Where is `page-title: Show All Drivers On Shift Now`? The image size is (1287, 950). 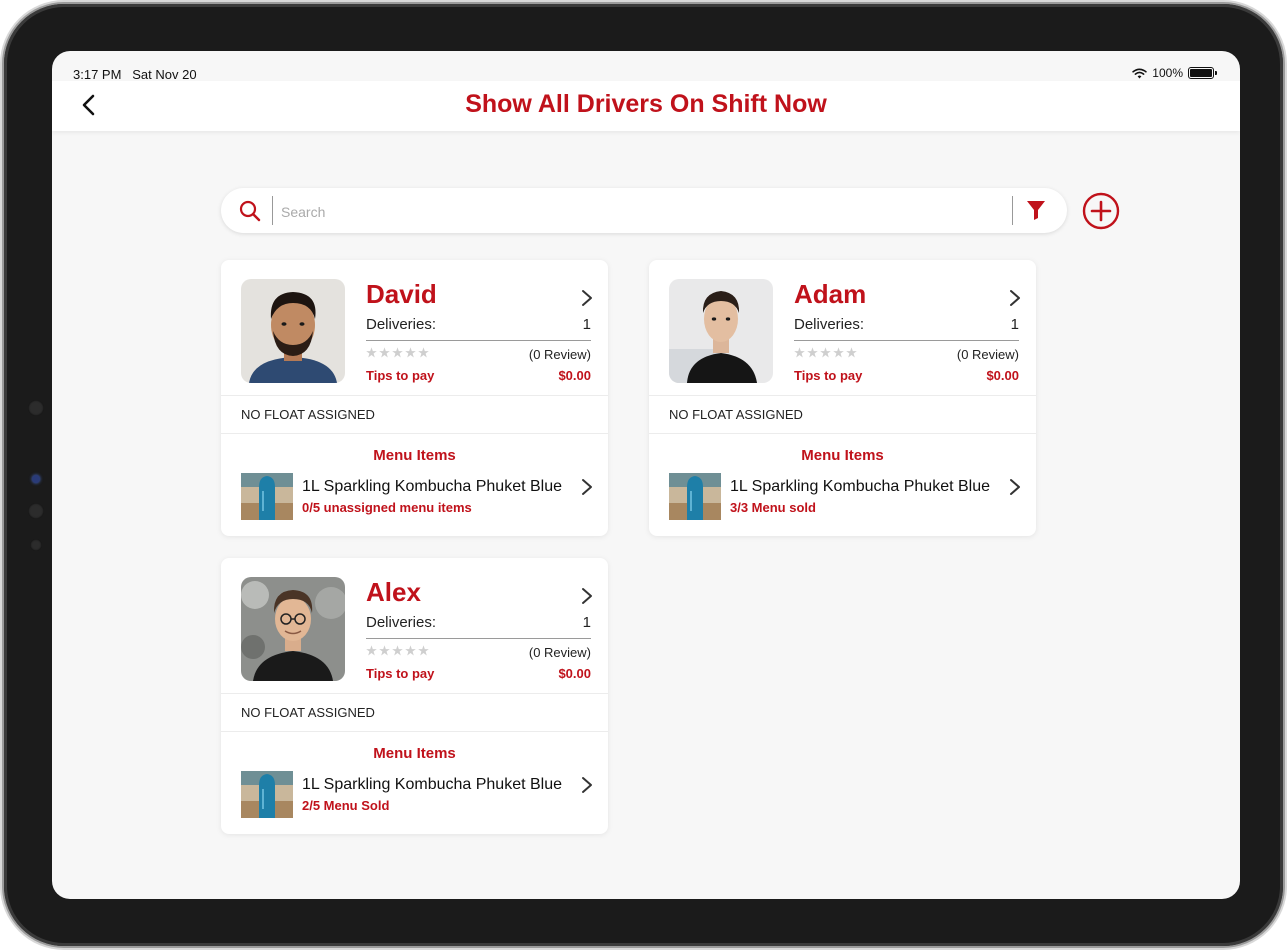 page-title: Show All Drivers On Shift Now is located at coordinates (646, 104).